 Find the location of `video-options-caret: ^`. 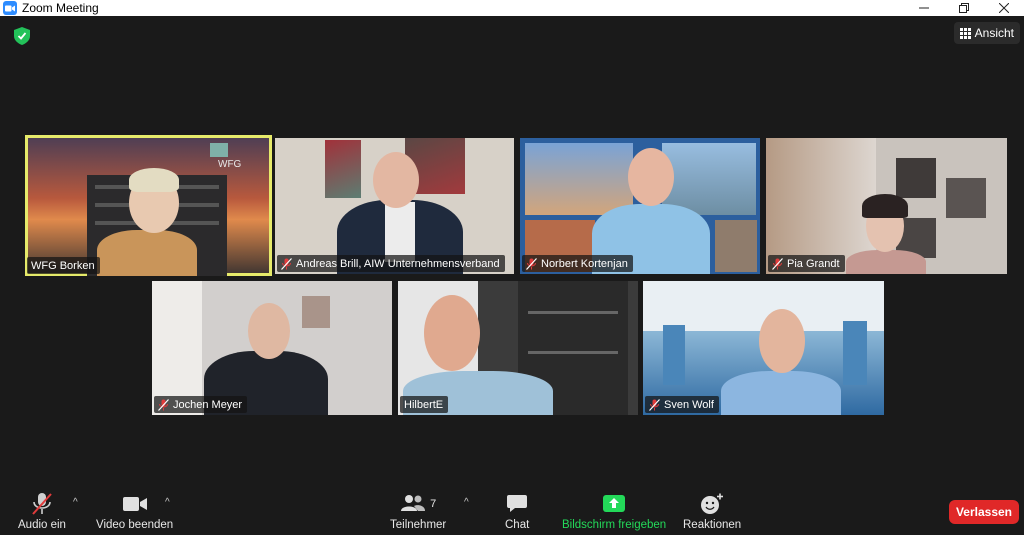

video-options-caret: ^ is located at coordinates (167, 502).